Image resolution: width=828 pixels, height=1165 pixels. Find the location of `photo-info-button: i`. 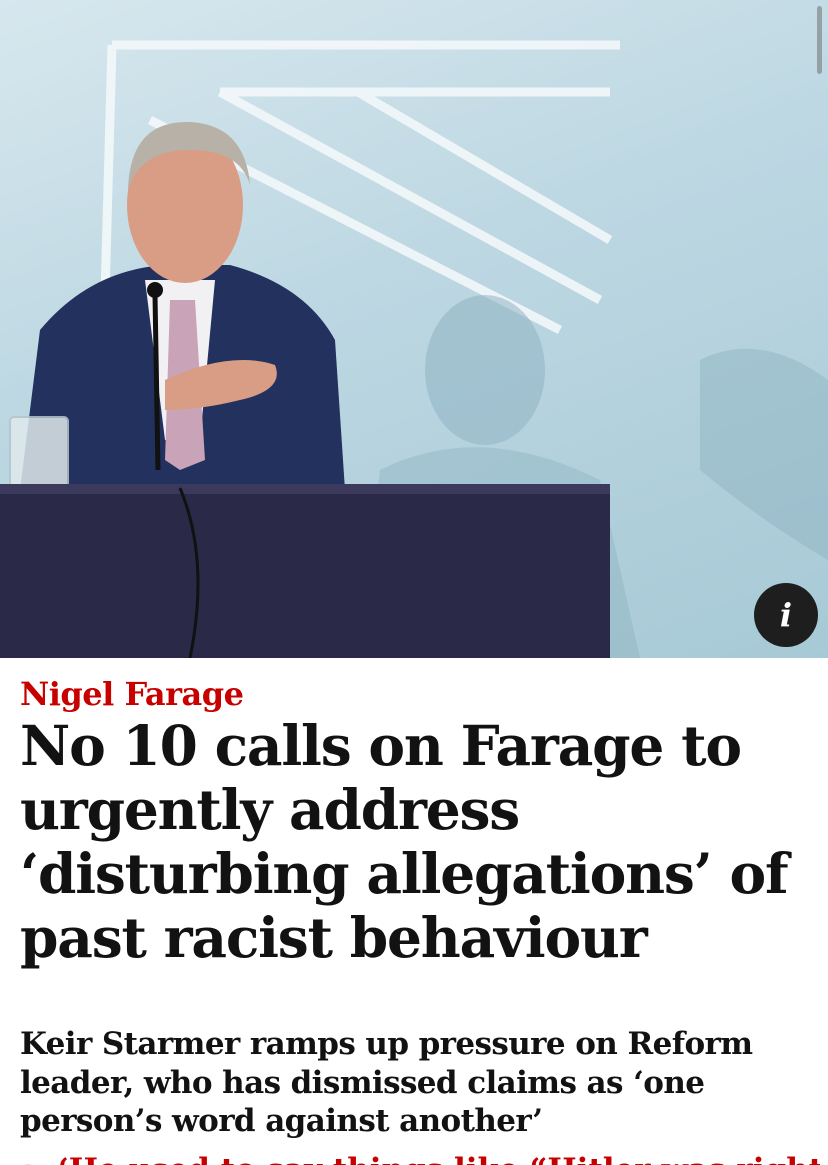

photo-info-button: i is located at coordinates (786, 615).